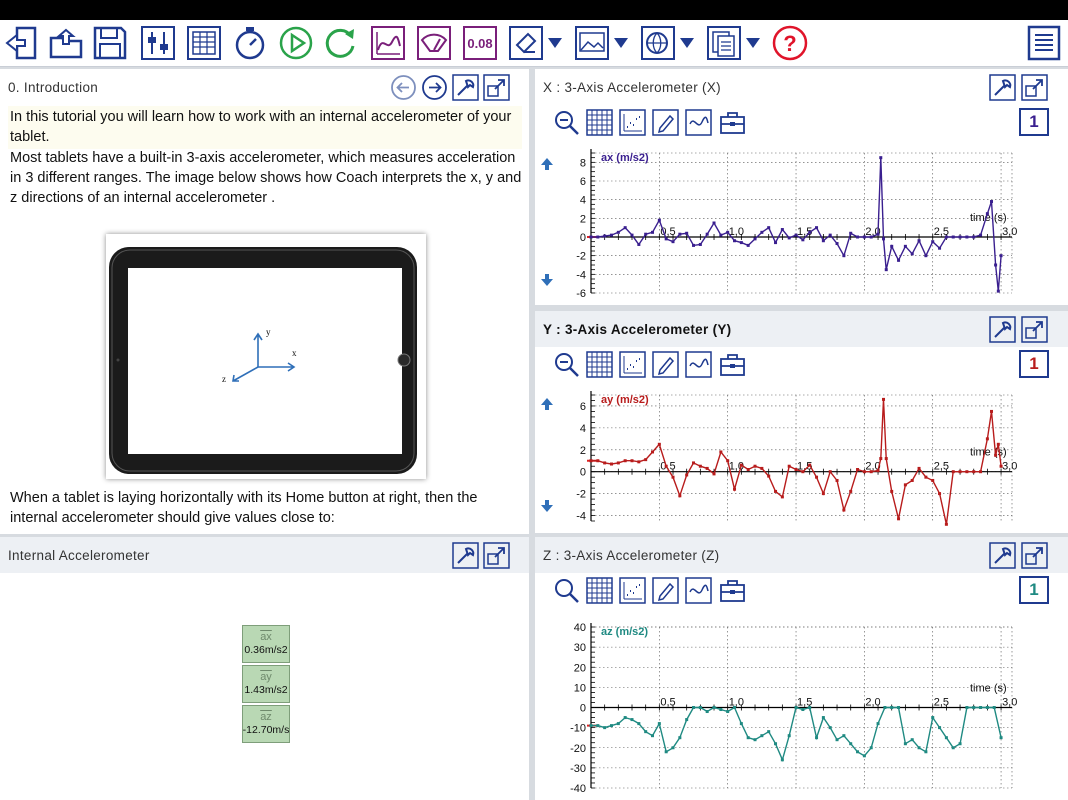 The height and width of the screenshot is (800, 1068). Describe the element at coordinates (66, 43) in the screenshot. I see `open-file-icon` at that location.